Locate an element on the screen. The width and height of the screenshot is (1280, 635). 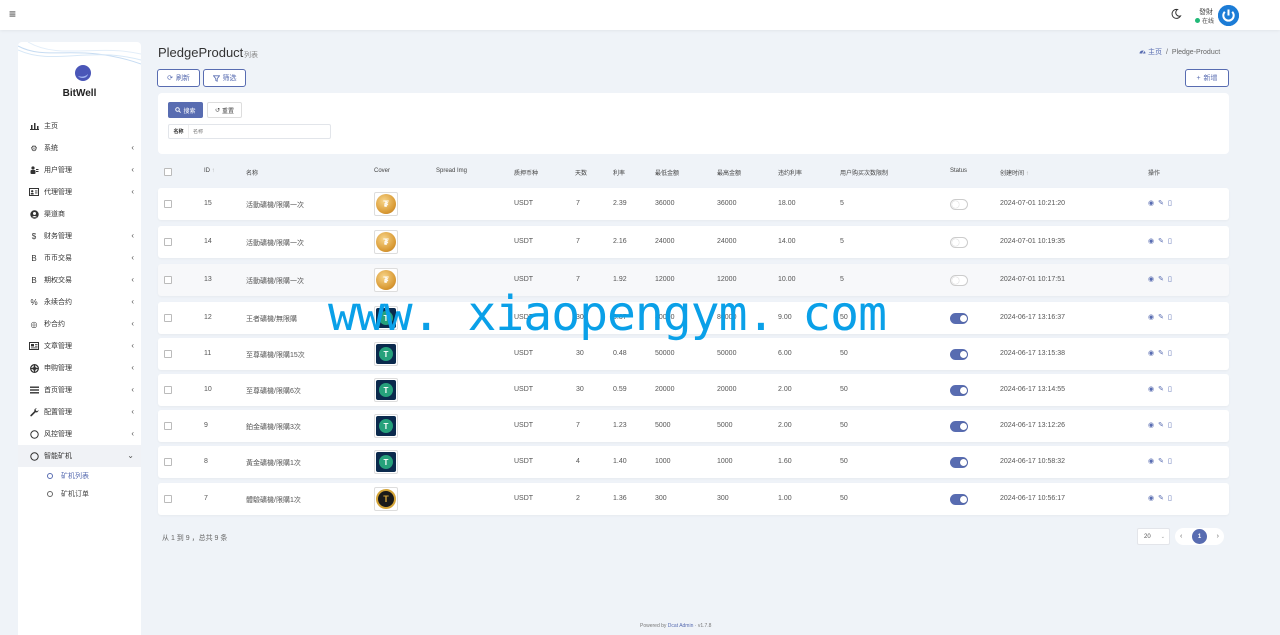
reset-button: ↺ 重置 is located at coordinates (224, 110).